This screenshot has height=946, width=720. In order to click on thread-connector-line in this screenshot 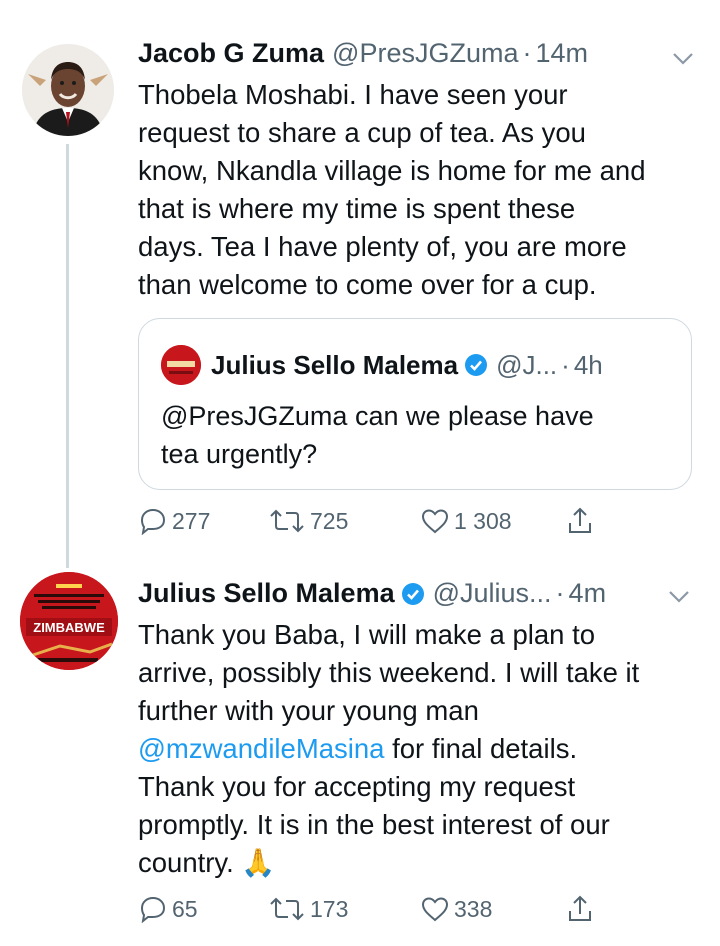, I will do `click(67, 356)`.